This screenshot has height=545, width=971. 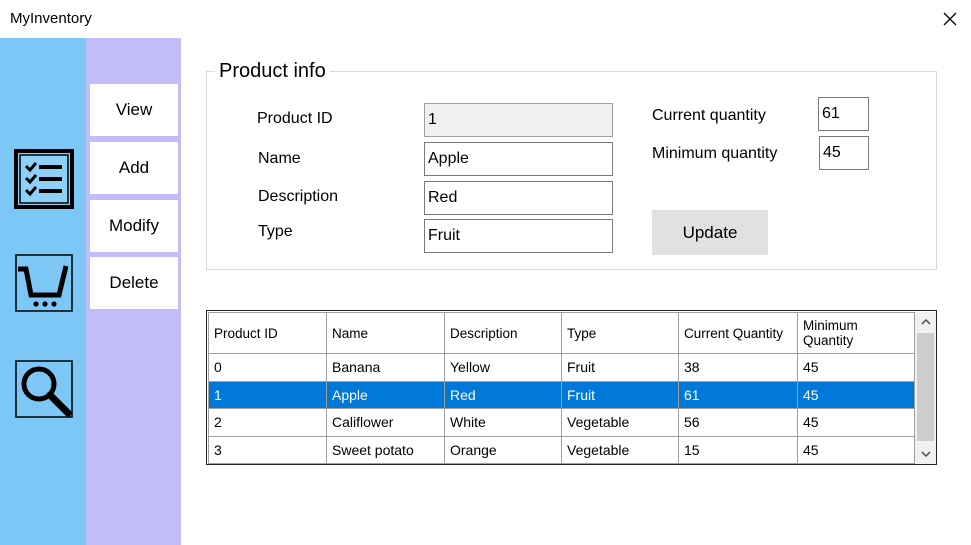 I want to click on table-row: 2 Califlower White Vegetable 56 45, so click(x=561, y=422).